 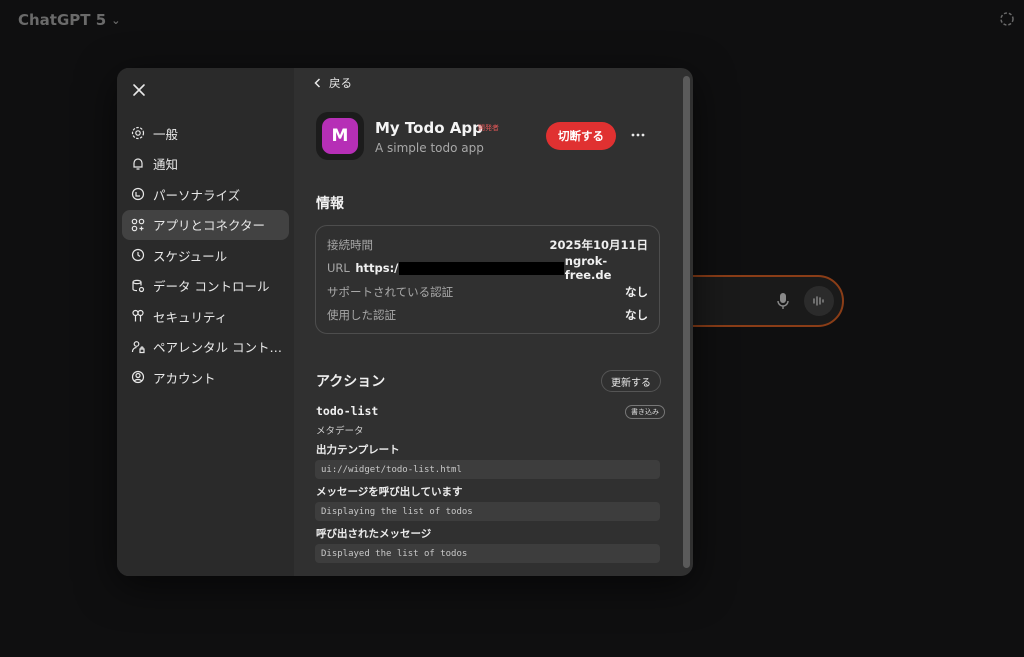 I want to click on url-value: https:/ ngrok-free.de, so click(x=501, y=268).